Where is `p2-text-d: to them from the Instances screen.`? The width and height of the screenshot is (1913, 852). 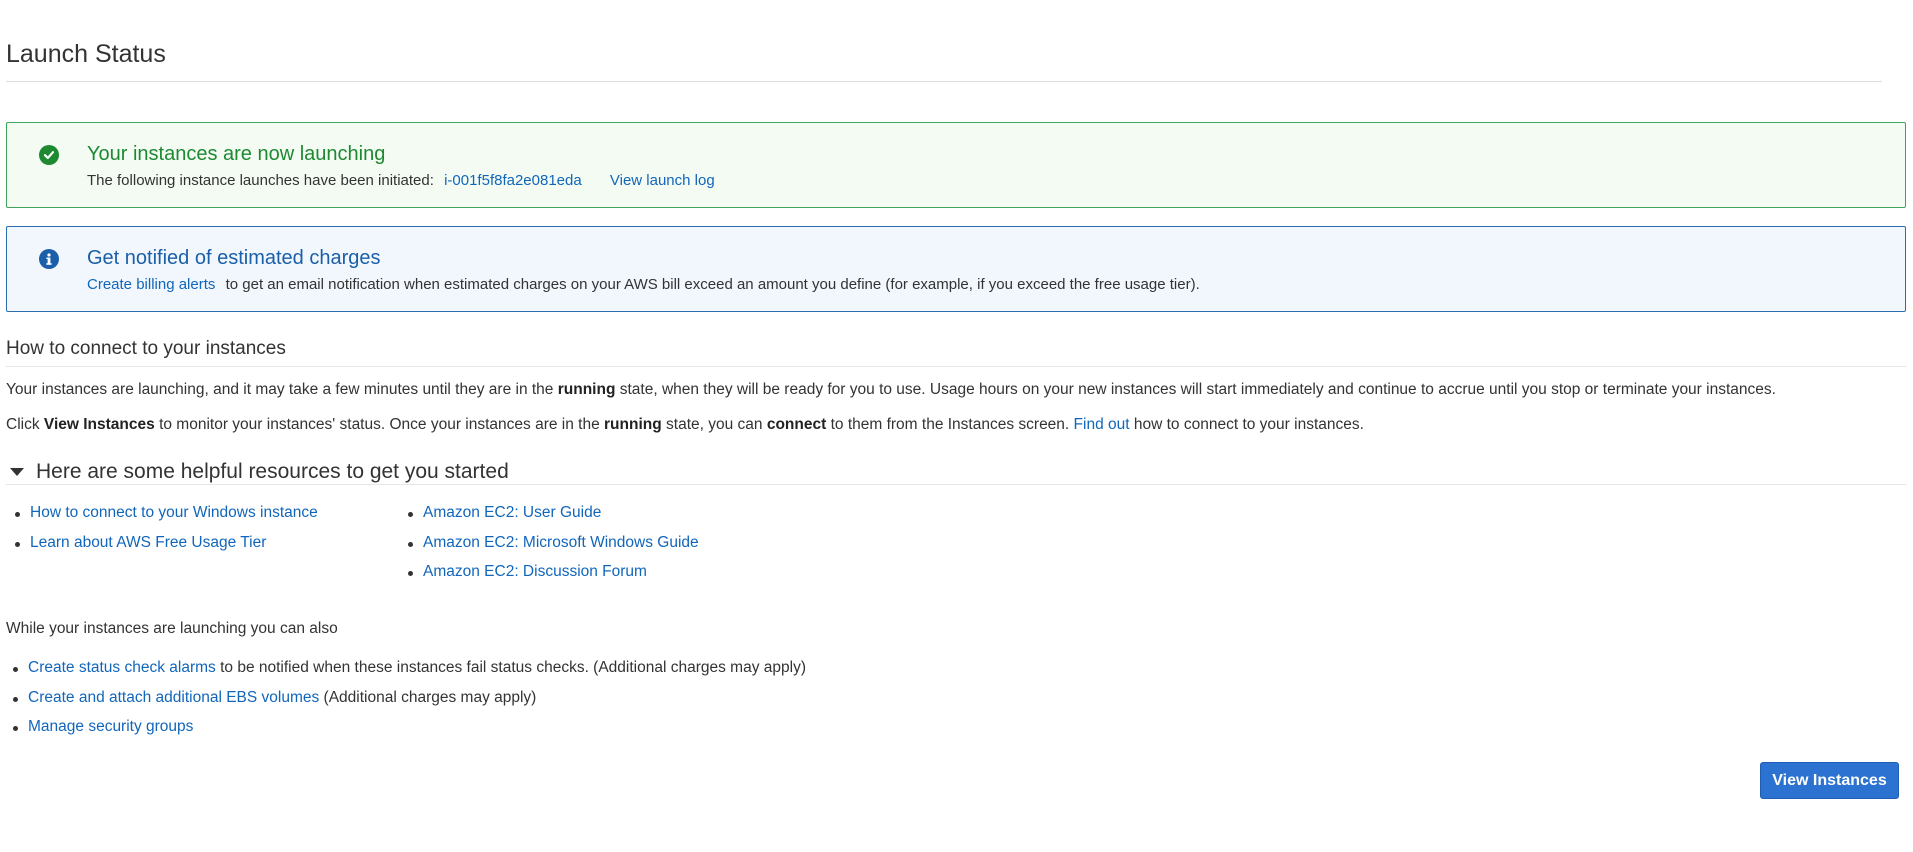
p2-text-d: to them from the Instances screen. is located at coordinates (950, 424).